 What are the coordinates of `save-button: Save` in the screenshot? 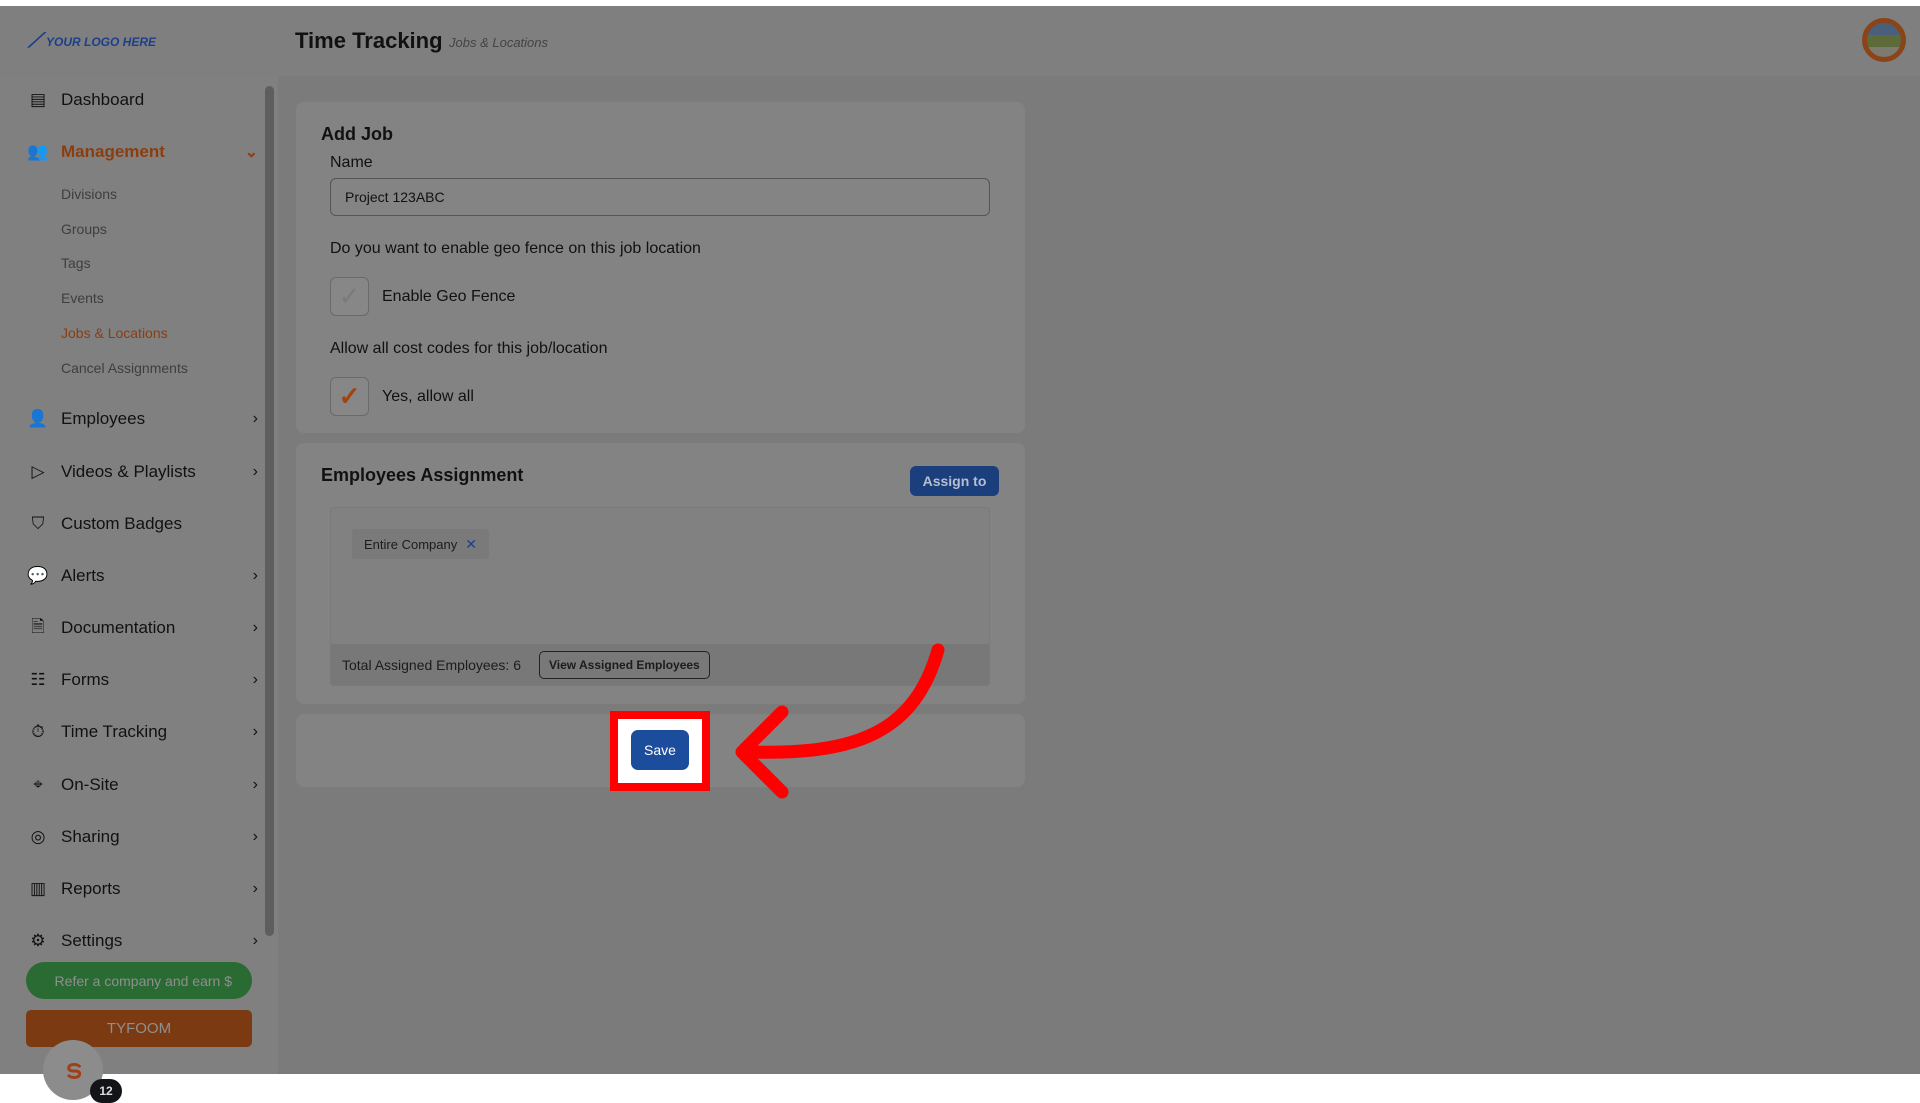 It's located at (660, 750).